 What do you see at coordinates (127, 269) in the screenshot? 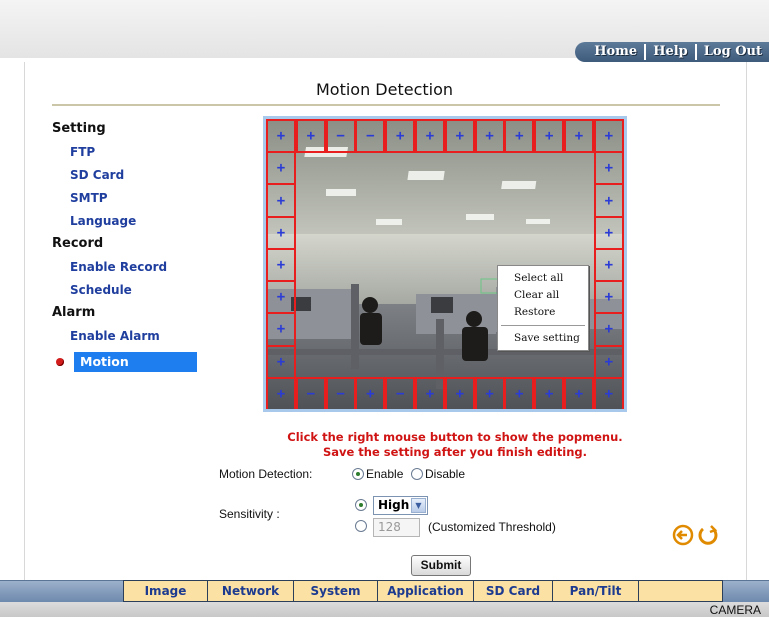
I see `sidebar-item-enable-record: Enable Record` at bounding box center [127, 269].